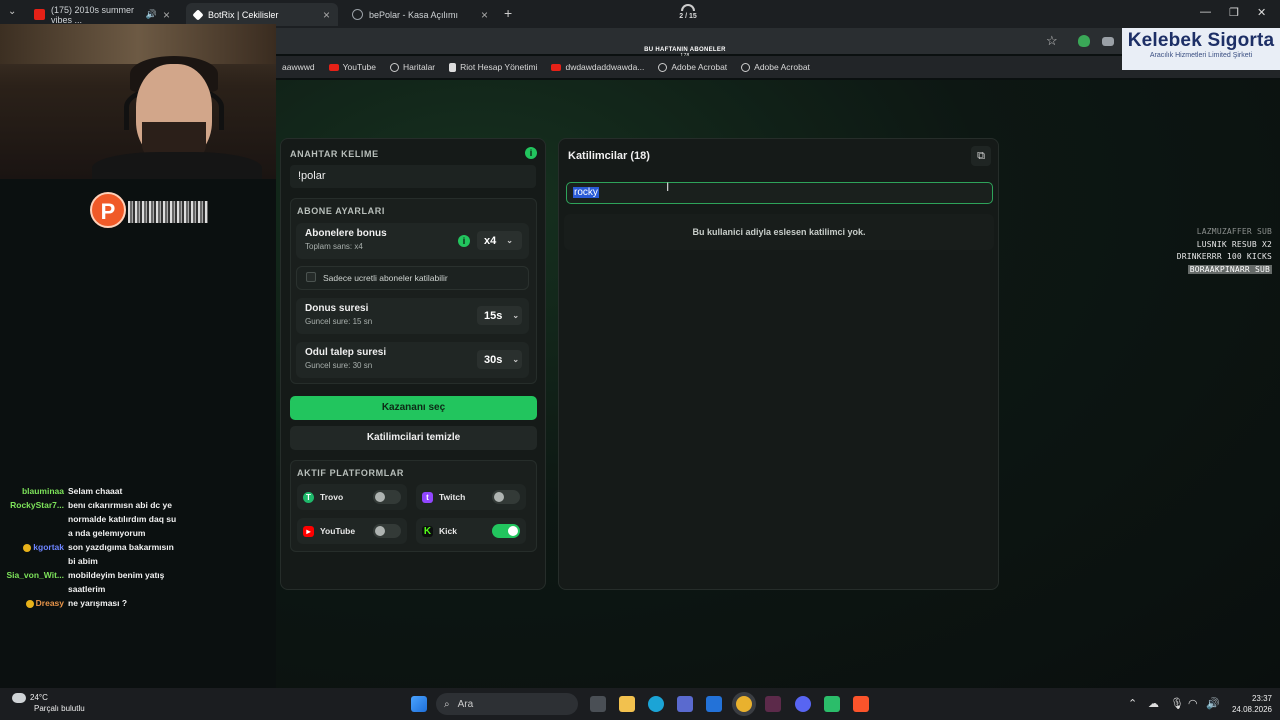  What do you see at coordinates (12, 11) in the screenshot?
I see `tab-list-chevron-icon: ⌄` at bounding box center [12, 11].